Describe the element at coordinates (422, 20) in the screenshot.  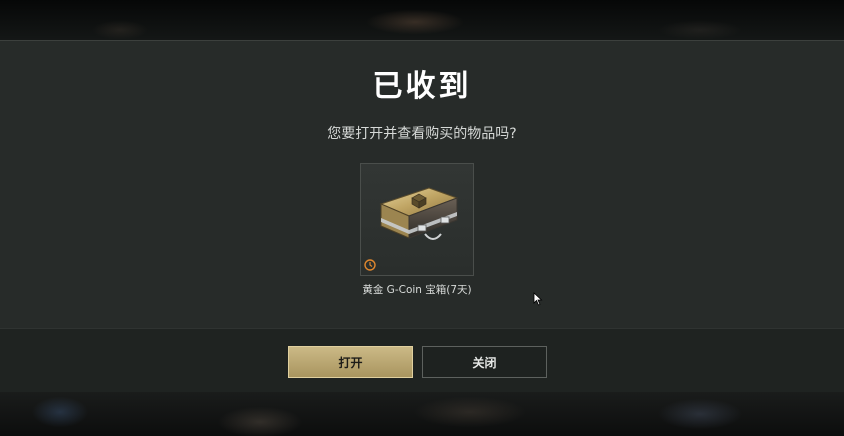
I see `game-backdrop-top` at that location.